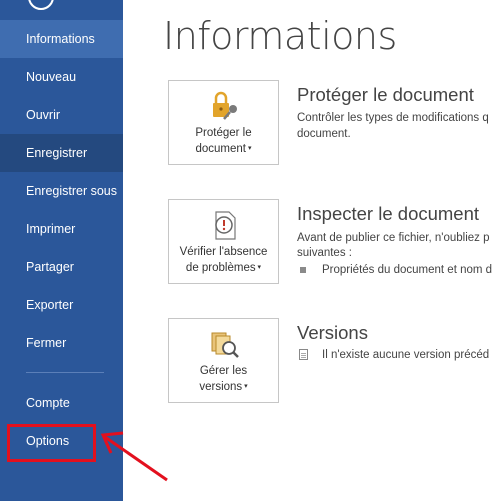 The height and width of the screenshot is (501, 496). Describe the element at coordinates (223, 360) in the screenshot. I see `manage-versions-button: Gérer les versions ▾` at that location.